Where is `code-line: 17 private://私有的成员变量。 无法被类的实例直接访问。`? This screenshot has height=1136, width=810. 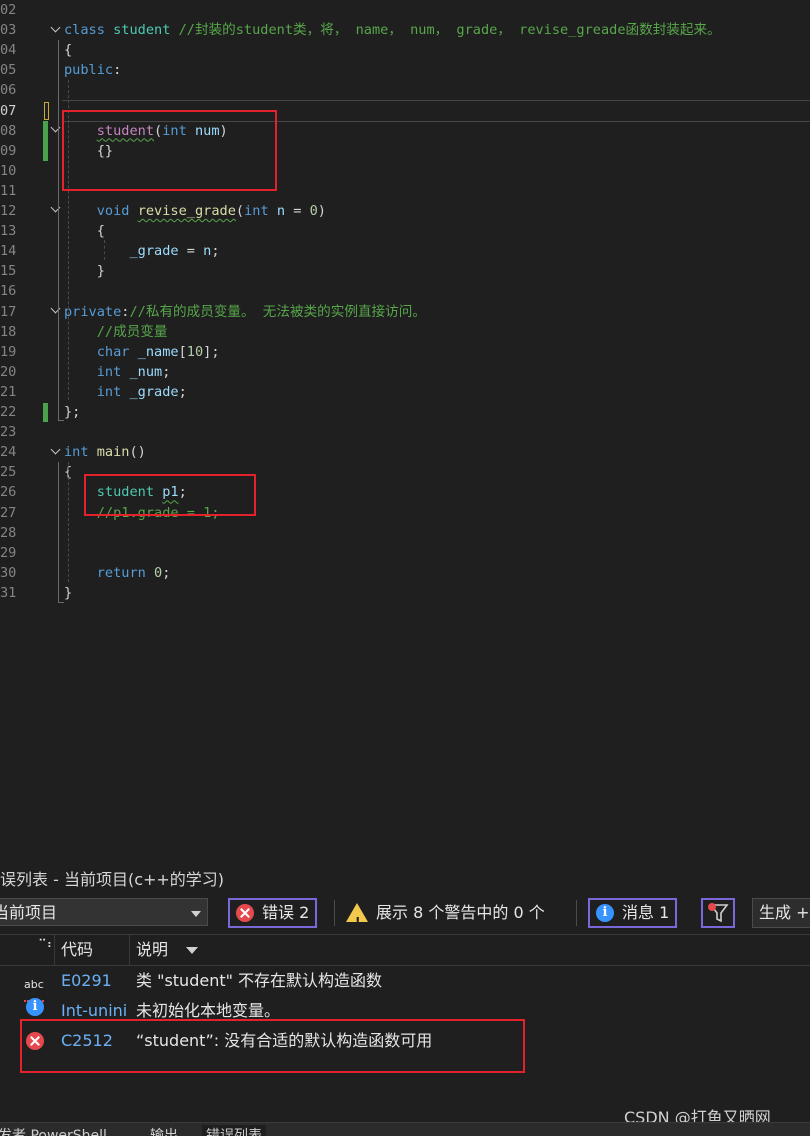 code-line: 17 private://私有的成员变量。 无法被类的实例直接访问。 is located at coordinates (405, 312).